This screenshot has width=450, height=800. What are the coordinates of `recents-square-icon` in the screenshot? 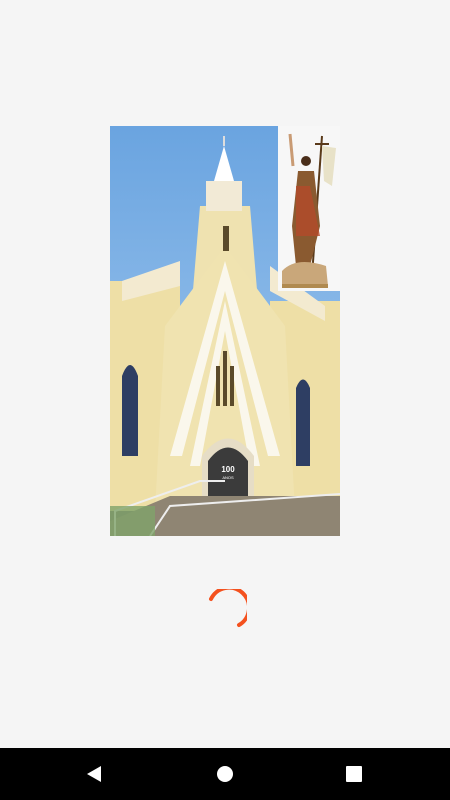 It's located at (354, 774).